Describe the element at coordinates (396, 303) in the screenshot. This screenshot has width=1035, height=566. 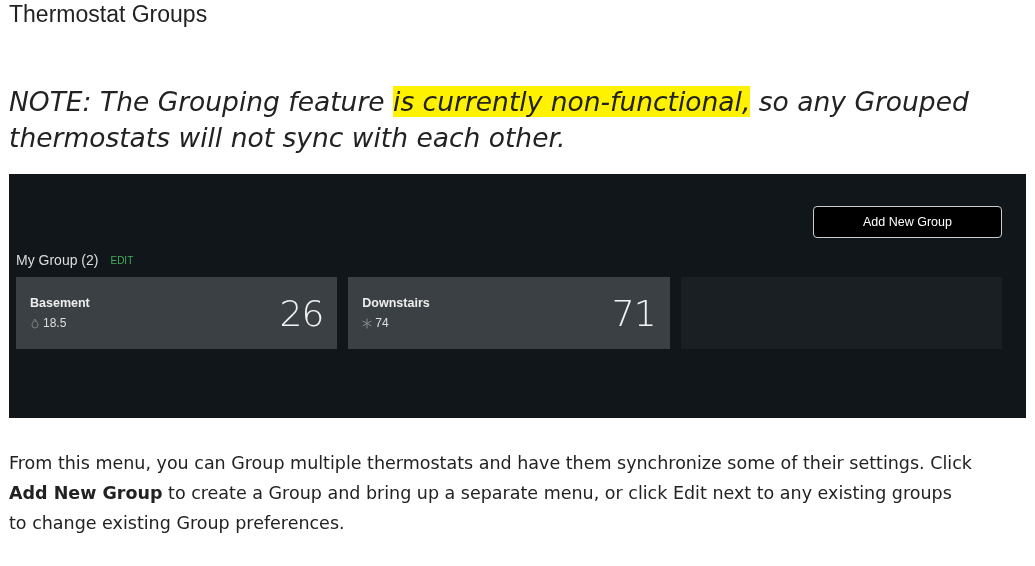
I see `thermostat-name: Downstairs` at that location.